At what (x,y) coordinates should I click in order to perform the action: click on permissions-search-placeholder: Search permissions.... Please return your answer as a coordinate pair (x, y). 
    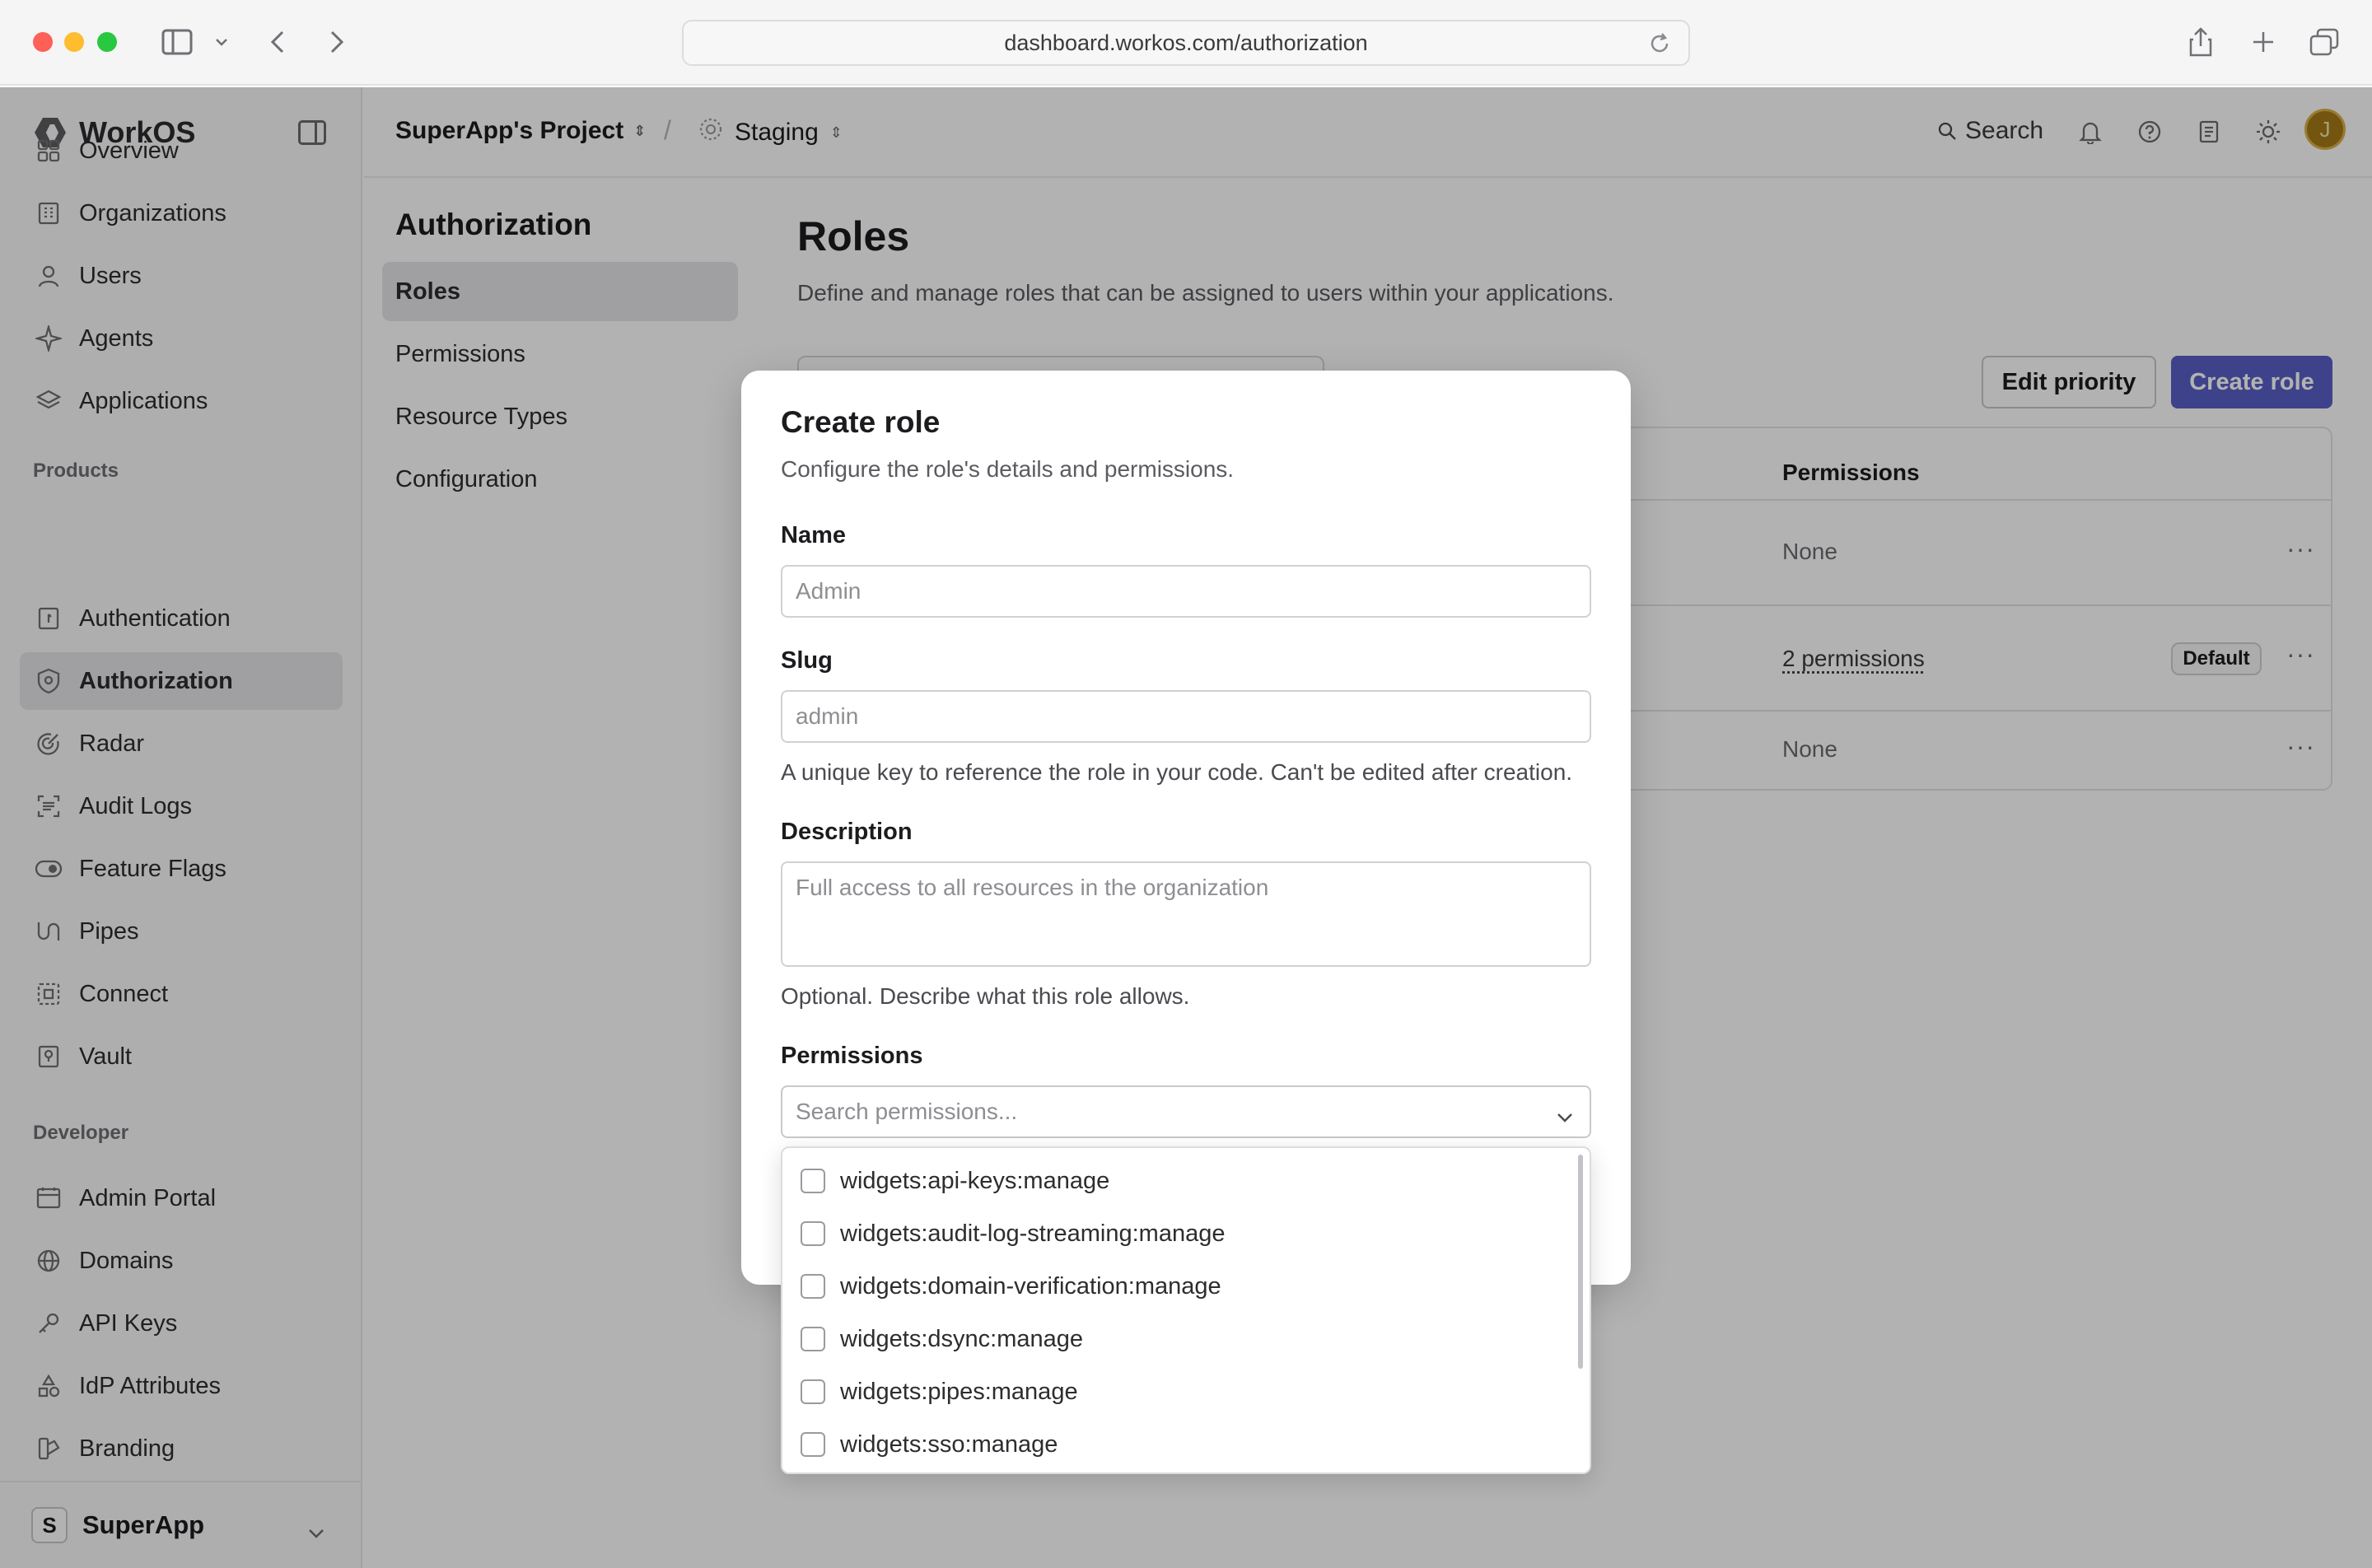
    Looking at the image, I should click on (907, 1111).